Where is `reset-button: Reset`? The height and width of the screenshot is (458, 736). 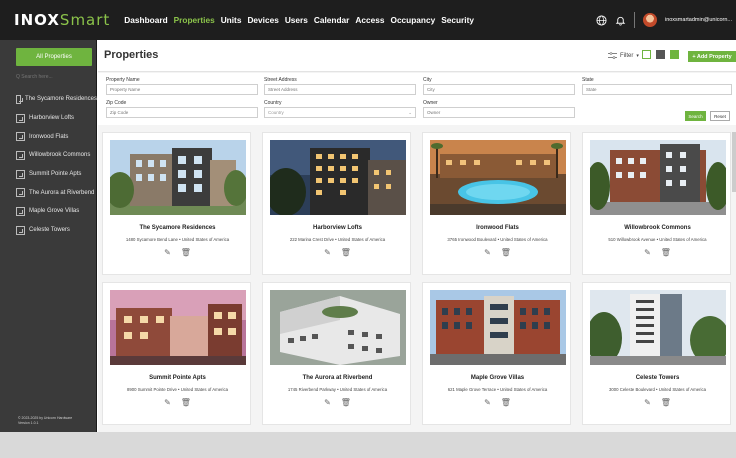 reset-button: Reset is located at coordinates (720, 116).